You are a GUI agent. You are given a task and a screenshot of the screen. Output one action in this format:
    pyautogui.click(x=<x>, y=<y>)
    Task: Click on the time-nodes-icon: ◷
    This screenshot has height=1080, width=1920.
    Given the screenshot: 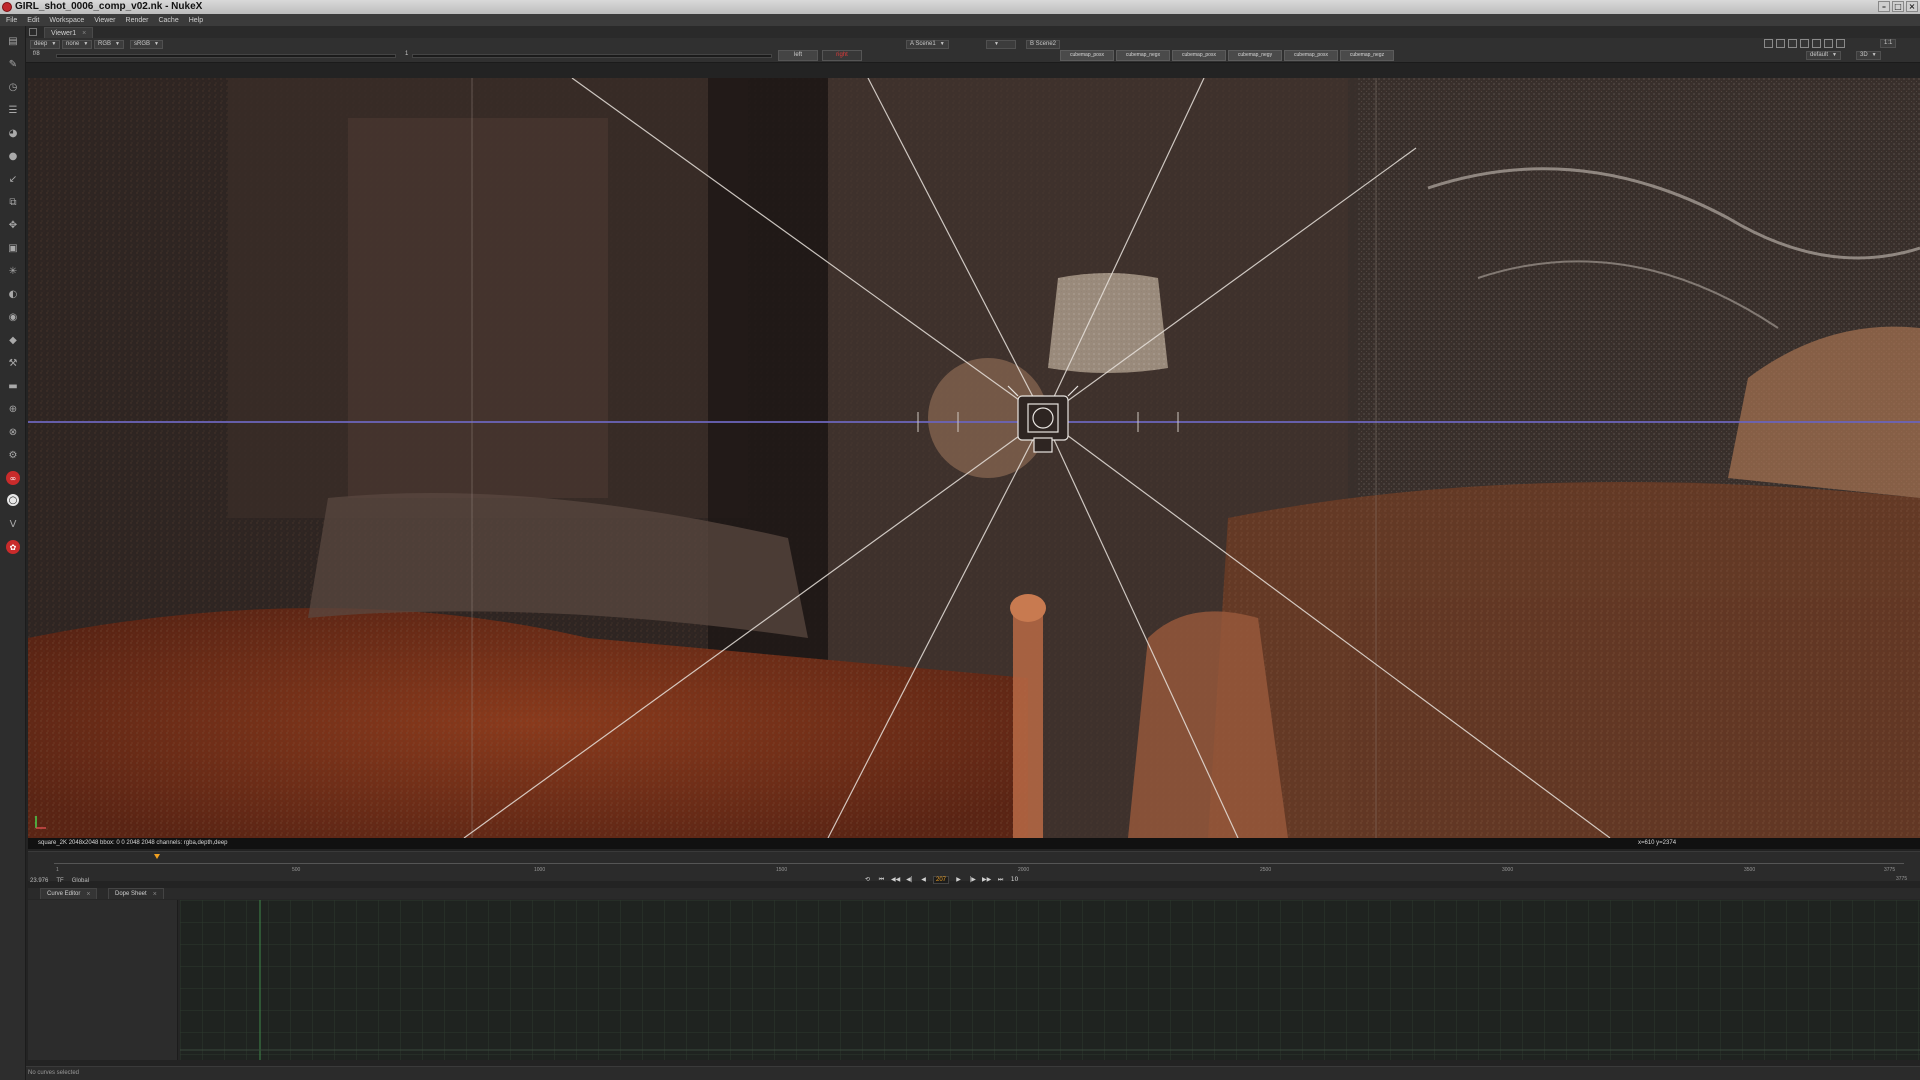 What is the action you would take?
    pyautogui.click(x=13, y=87)
    